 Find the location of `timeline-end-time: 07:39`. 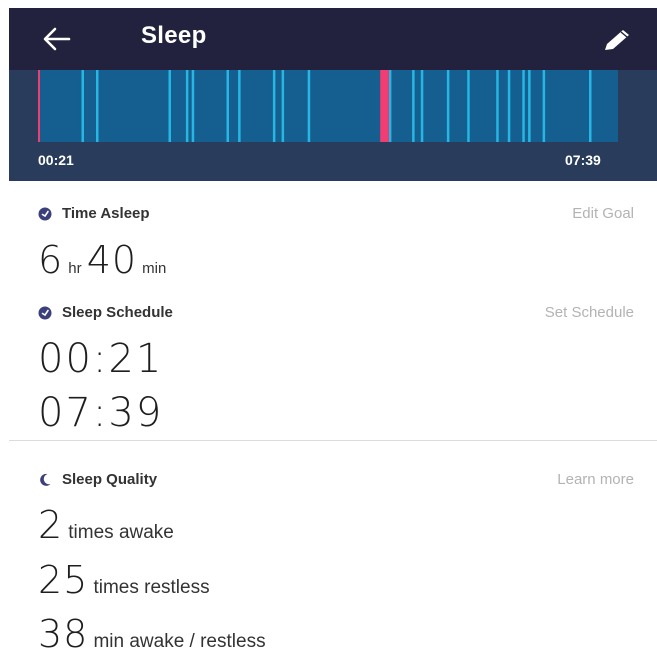

timeline-end-time: 07:39 is located at coordinates (583, 160).